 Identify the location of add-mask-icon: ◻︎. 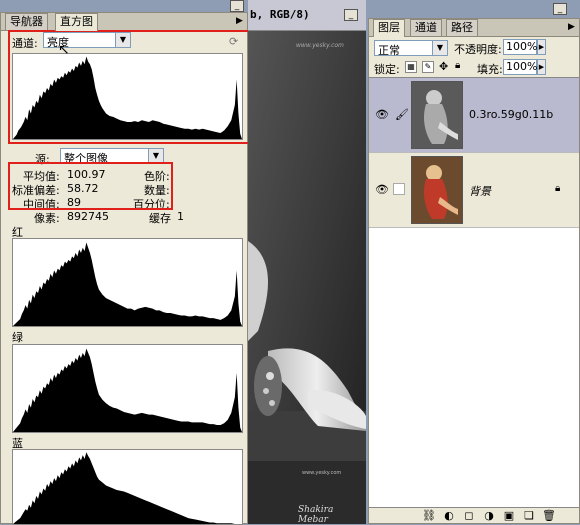
(469, 516).